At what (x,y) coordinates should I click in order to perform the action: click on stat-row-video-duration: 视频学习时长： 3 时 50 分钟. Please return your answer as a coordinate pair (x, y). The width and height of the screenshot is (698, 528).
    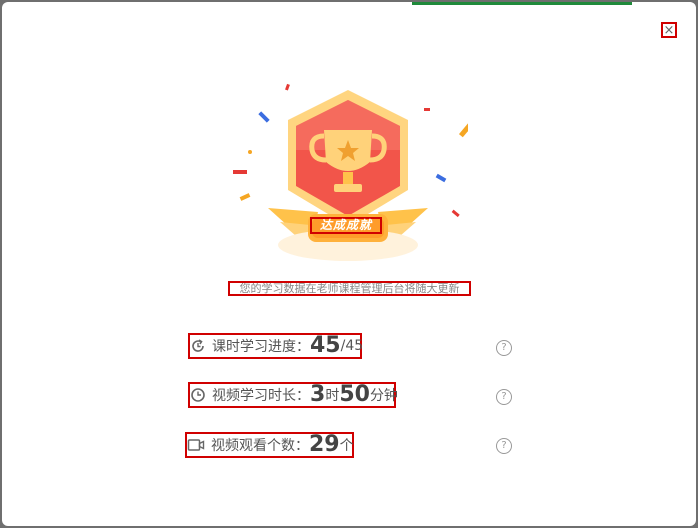
    Looking at the image, I should click on (293, 395).